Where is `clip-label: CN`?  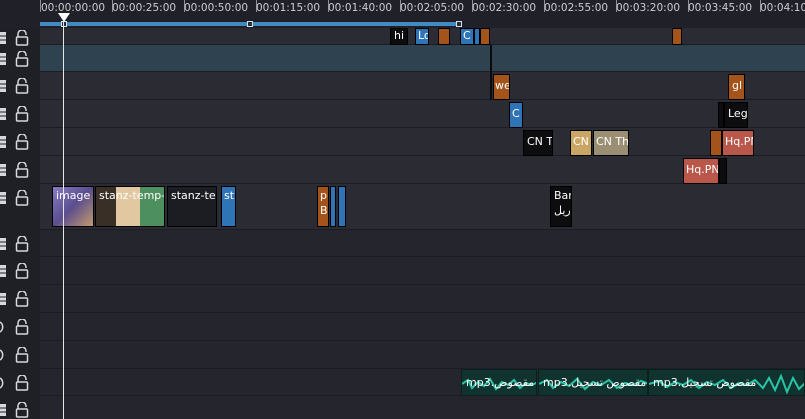 clip-label: CN is located at coordinates (581, 141).